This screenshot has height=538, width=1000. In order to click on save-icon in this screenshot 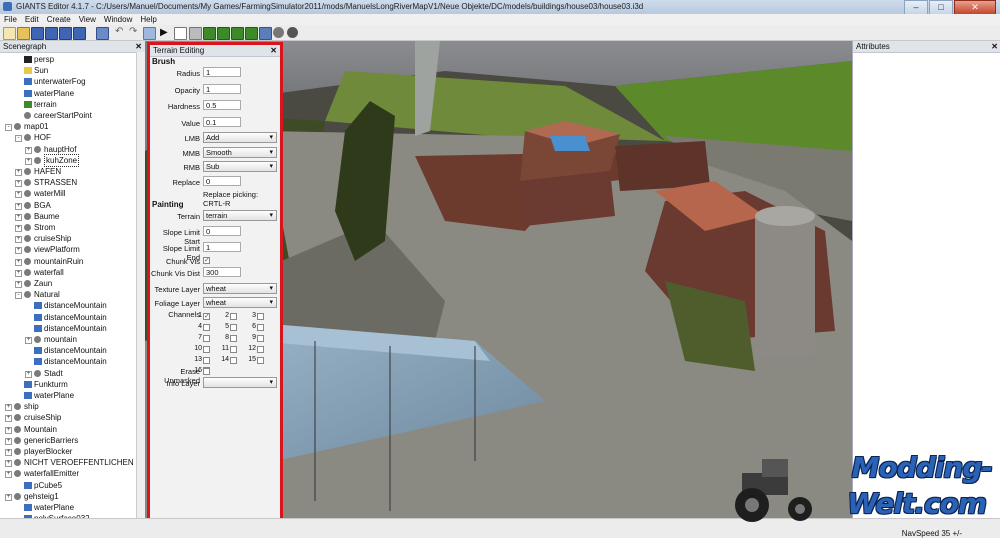, I will do `click(37, 33)`.